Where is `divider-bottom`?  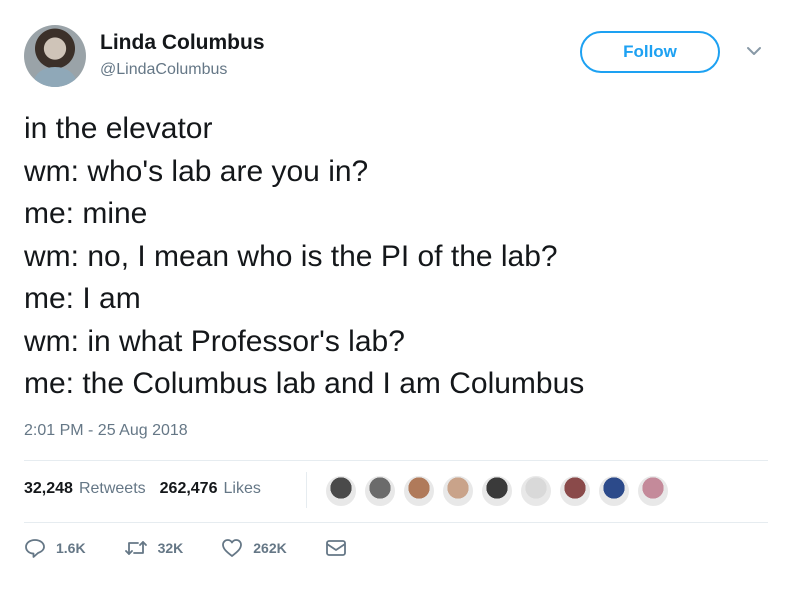 divider-bottom is located at coordinates (396, 522).